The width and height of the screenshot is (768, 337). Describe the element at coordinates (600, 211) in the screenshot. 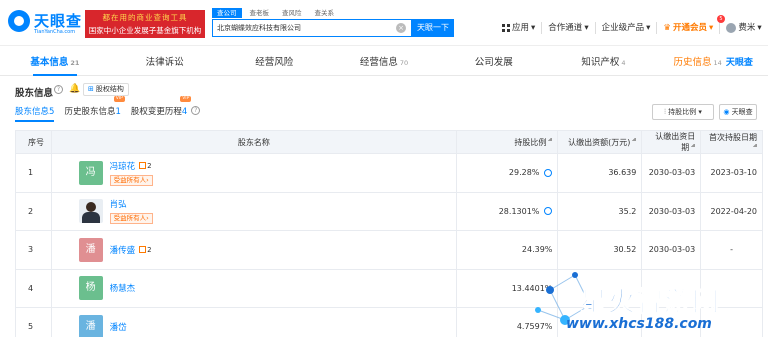

I see `row-capital: 35.2` at that location.